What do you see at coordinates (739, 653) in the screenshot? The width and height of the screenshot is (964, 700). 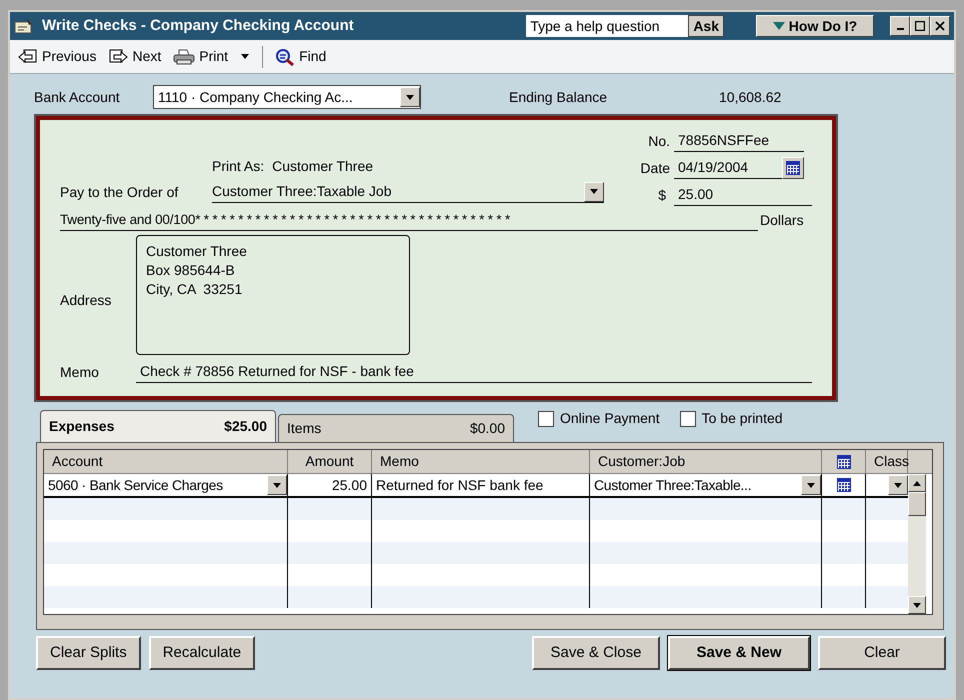 I see `action-button: Save & New` at bounding box center [739, 653].